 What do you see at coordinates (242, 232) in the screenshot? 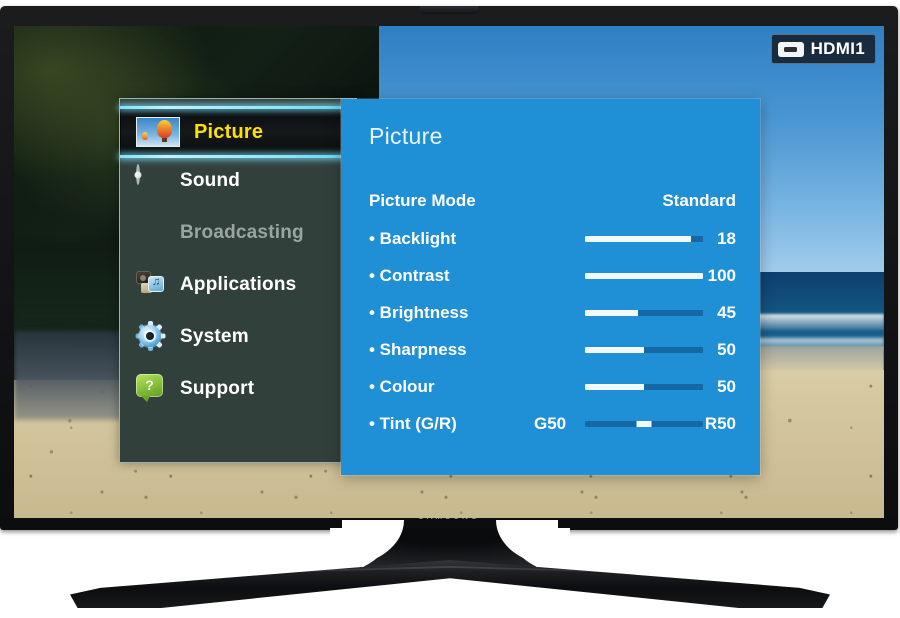
I see `sidebar-item-label: Broadcasting` at bounding box center [242, 232].